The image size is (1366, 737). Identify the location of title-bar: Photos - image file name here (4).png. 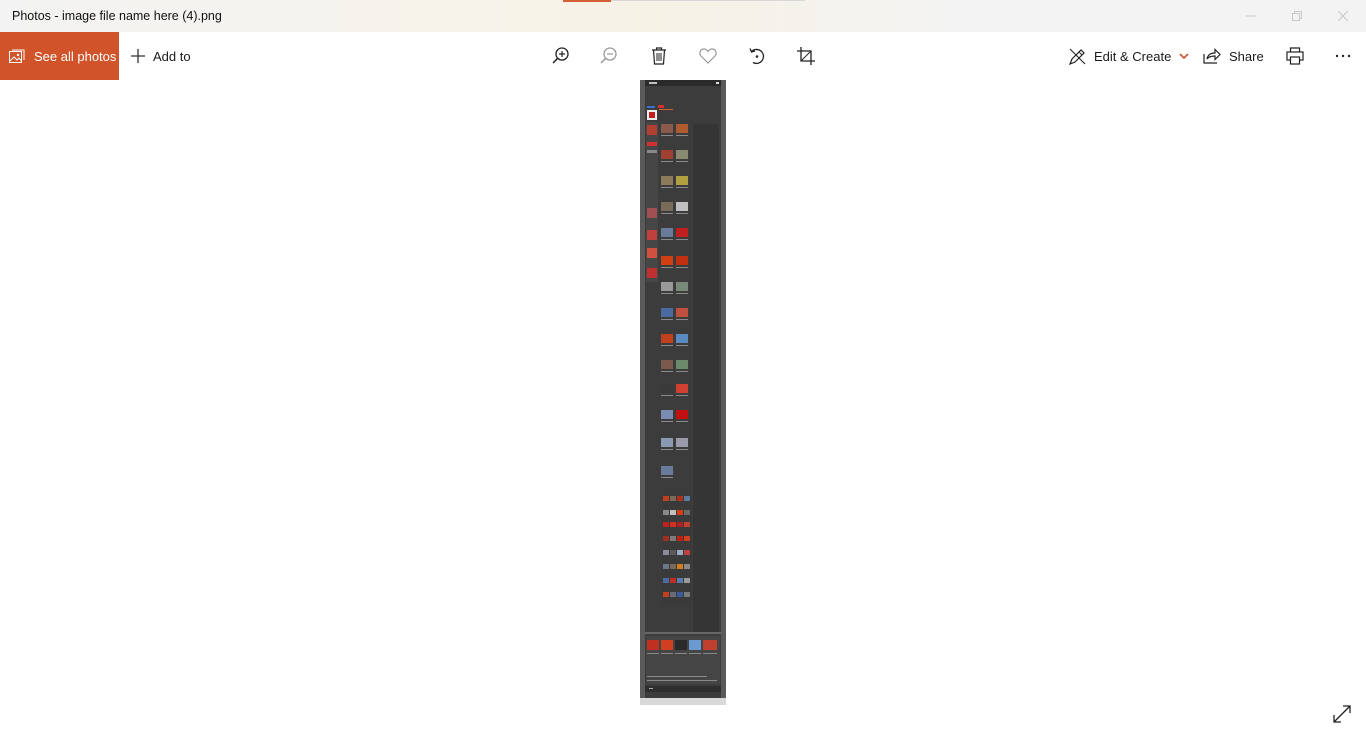
(683, 16).